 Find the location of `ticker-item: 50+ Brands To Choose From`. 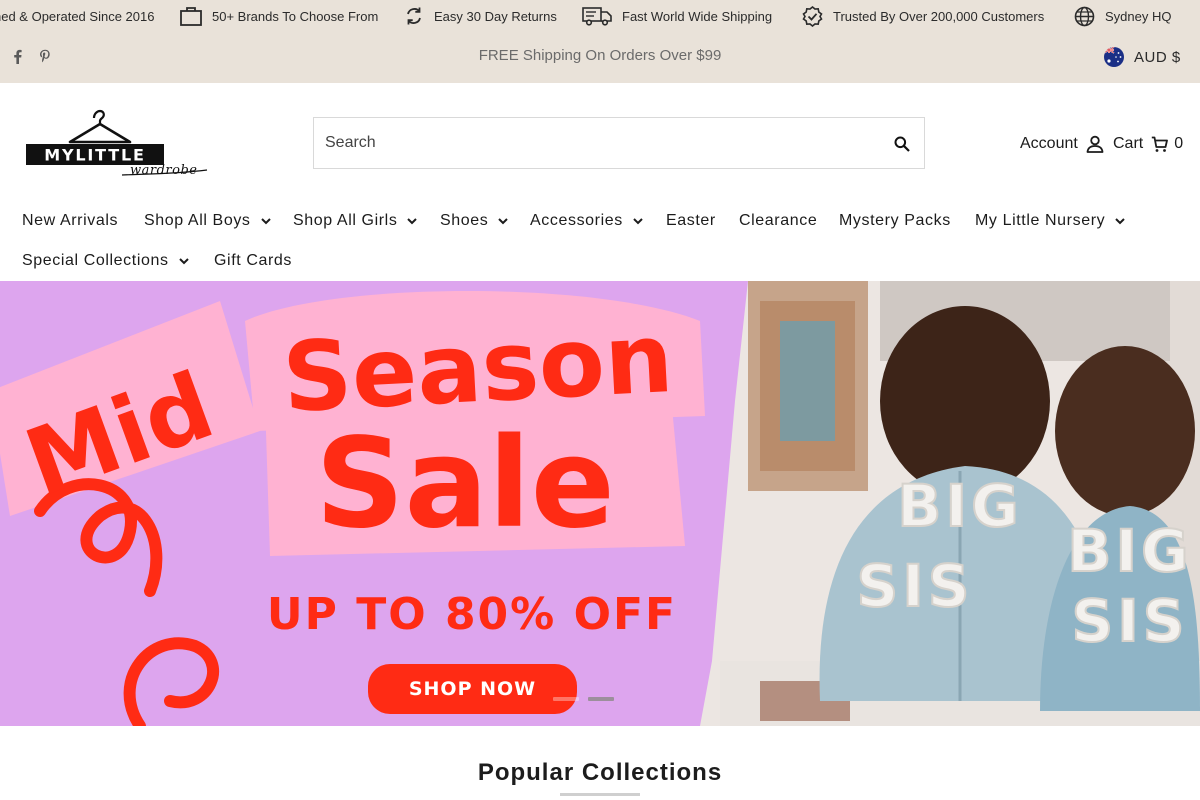

ticker-item: 50+ Brands To Choose From is located at coordinates (279, 16).